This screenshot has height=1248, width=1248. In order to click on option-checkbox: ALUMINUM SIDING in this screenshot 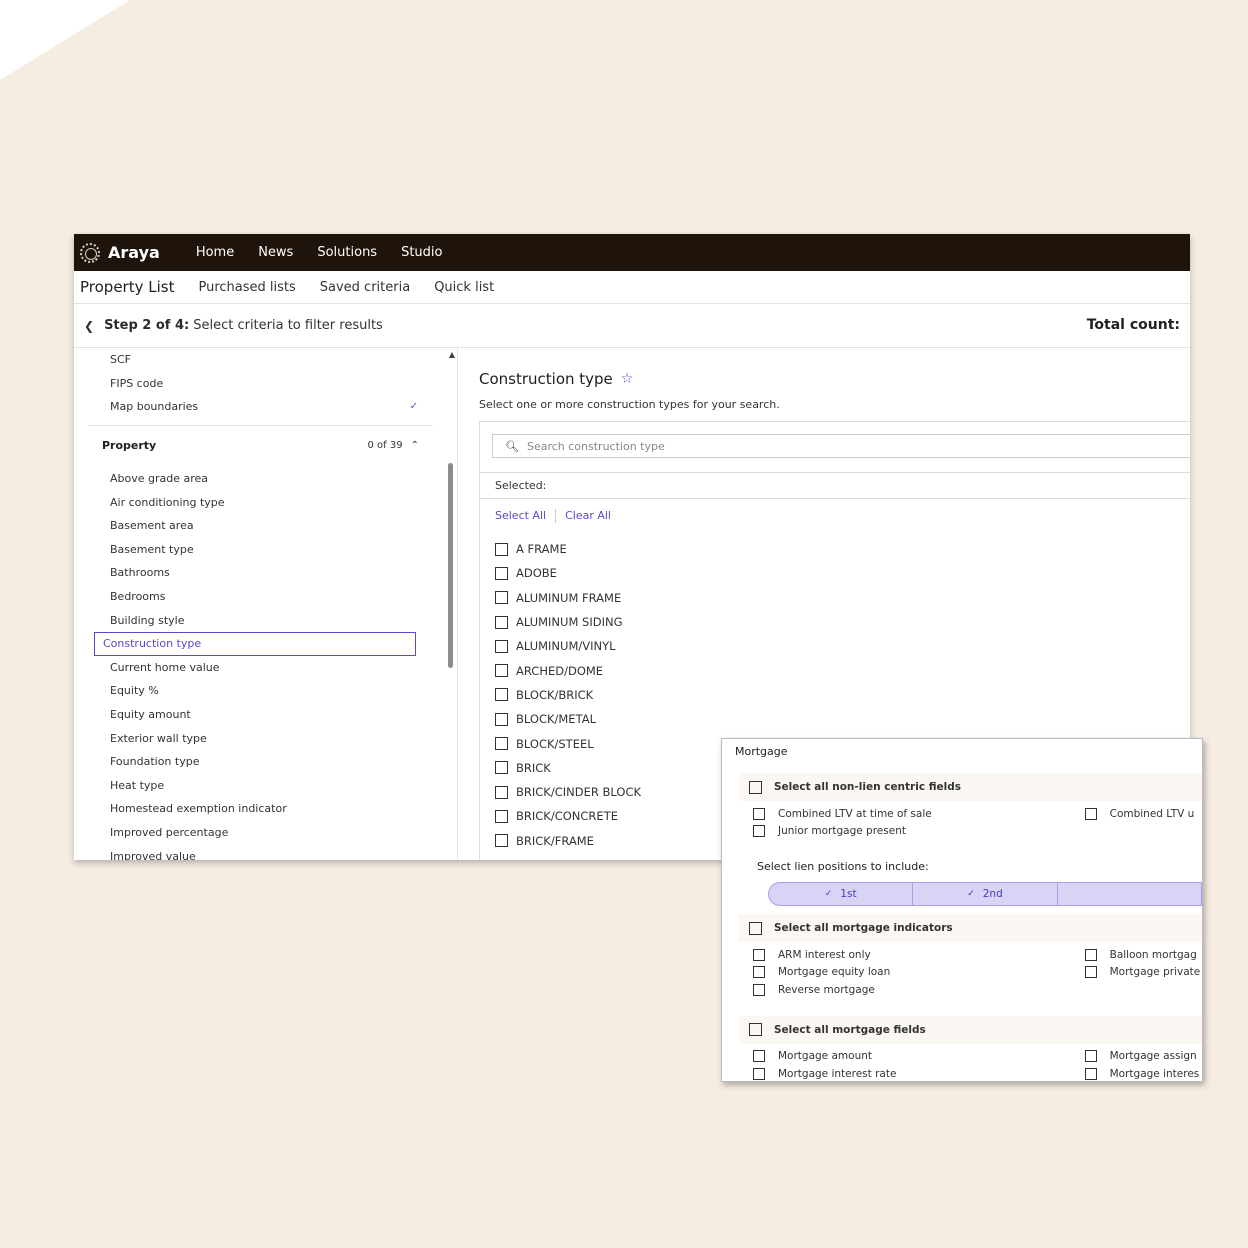, I will do `click(842, 622)`.